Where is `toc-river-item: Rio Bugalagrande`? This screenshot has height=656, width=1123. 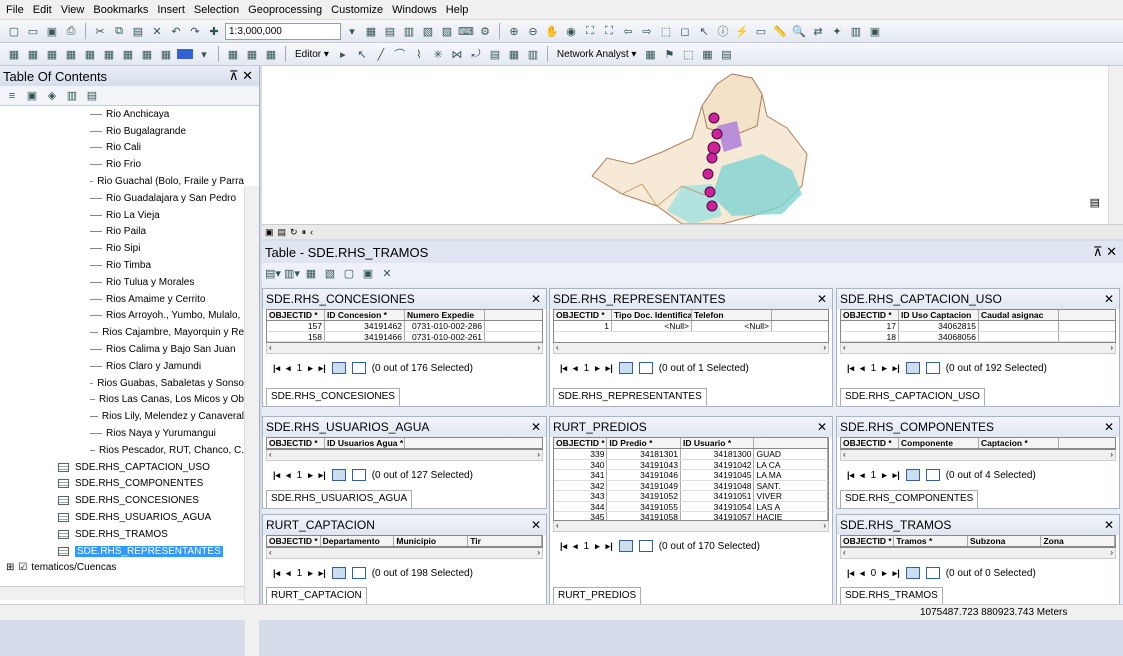 toc-river-item: Rio Bugalagrande is located at coordinates (122, 131).